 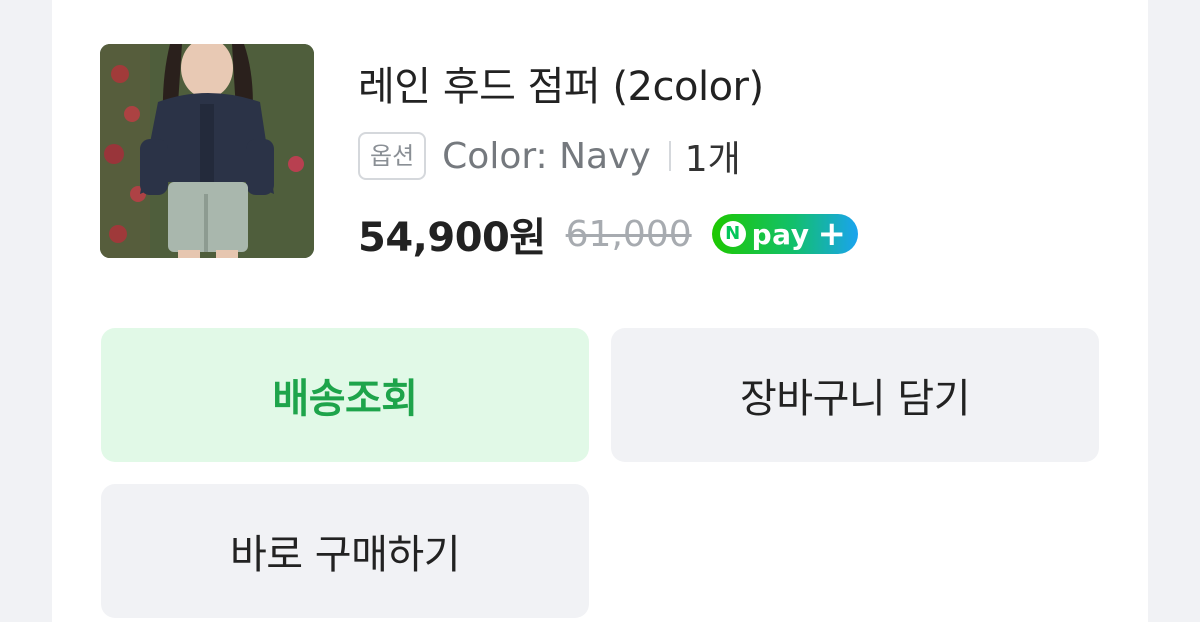 I want to click on option-row: 옵션 Color: Navy 1개, so click(x=549, y=156).